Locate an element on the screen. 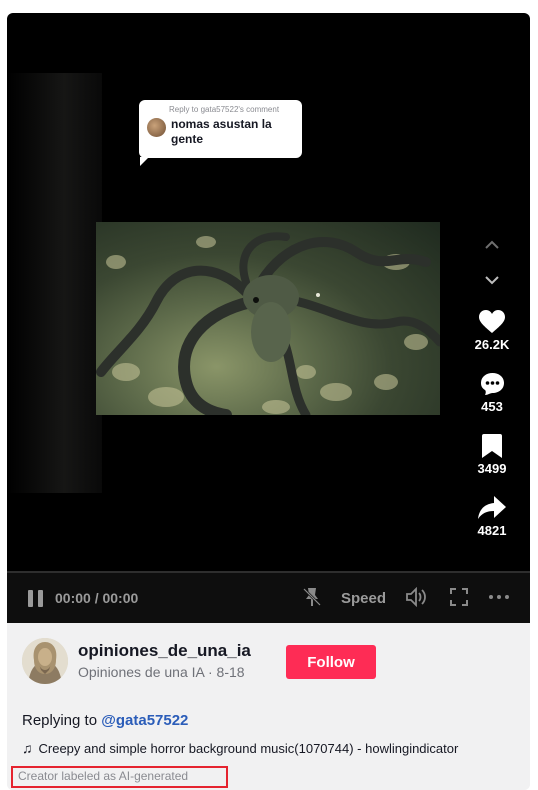 Image resolution: width=538 pixels, height=790 pixels. save-count: 3499 is located at coordinates (492, 468).